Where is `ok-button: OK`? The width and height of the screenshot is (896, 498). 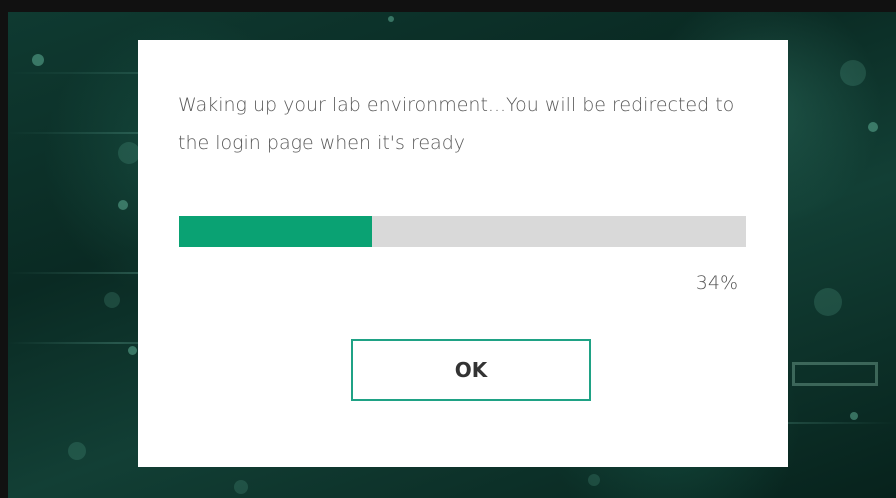 ok-button: OK is located at coordinates (471, 370).